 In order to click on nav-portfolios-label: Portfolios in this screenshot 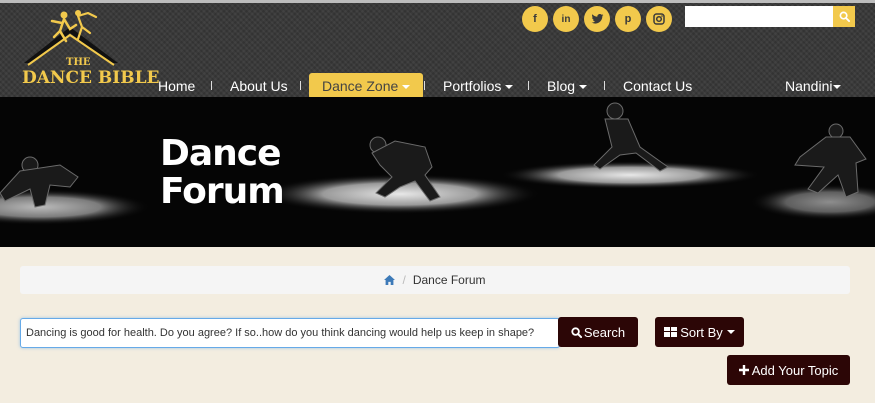, I will do `click(472, 86)`.